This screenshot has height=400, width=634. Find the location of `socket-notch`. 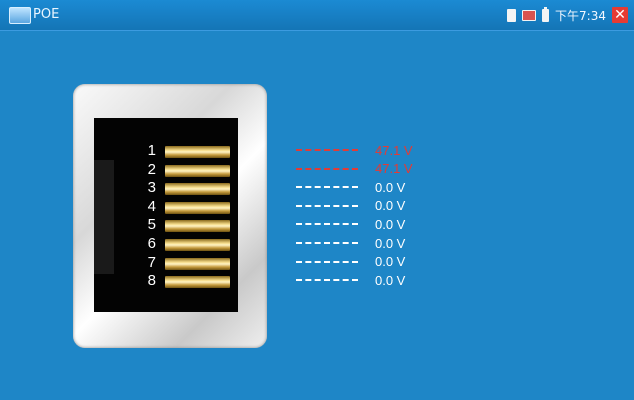

socket-notch is located at coordinates (104, 217).